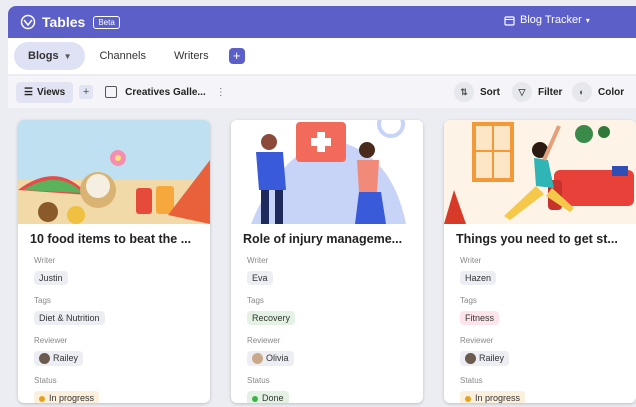 The width and height of the screenshot is (636, 407). I want to click on tab-writers: Writers, so click(191, 56).